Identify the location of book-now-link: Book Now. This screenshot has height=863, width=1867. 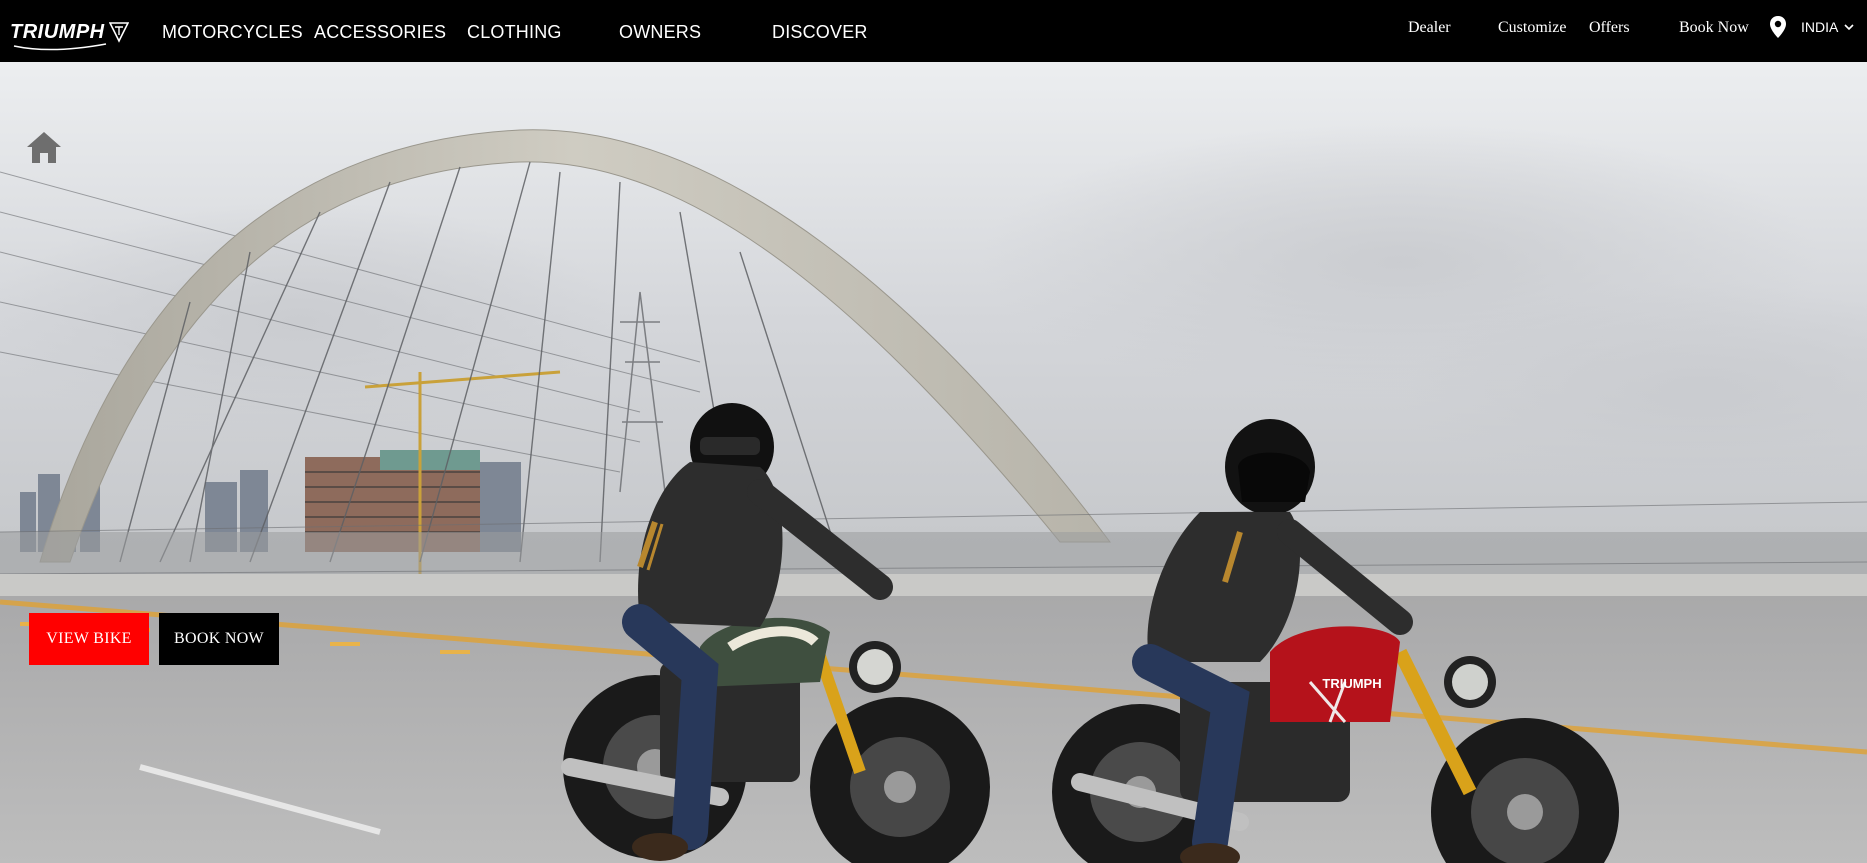
(1714, 28).